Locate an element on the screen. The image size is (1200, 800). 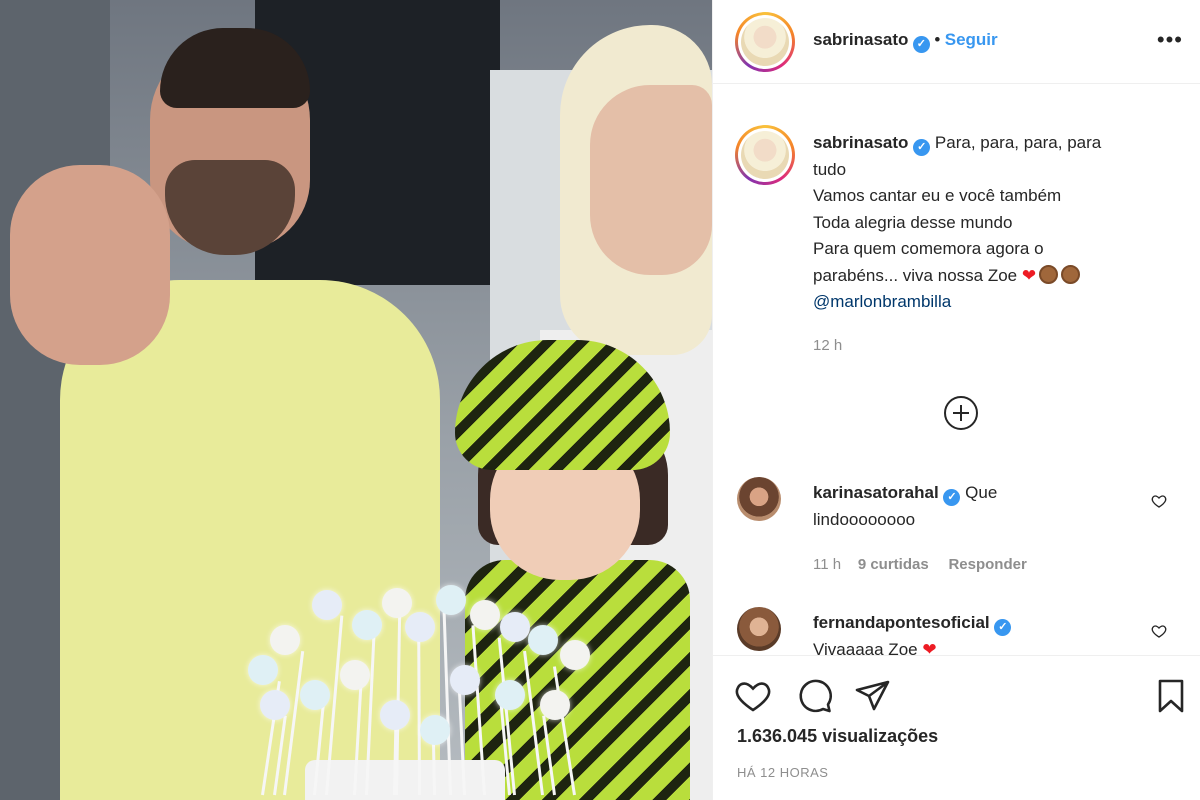
comment-icon is located at coordinates (815, 696).